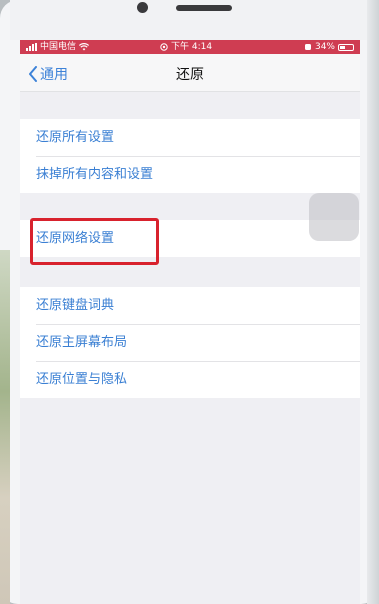  I want to click on status-center: 下午 4:14, so click(186, 47).